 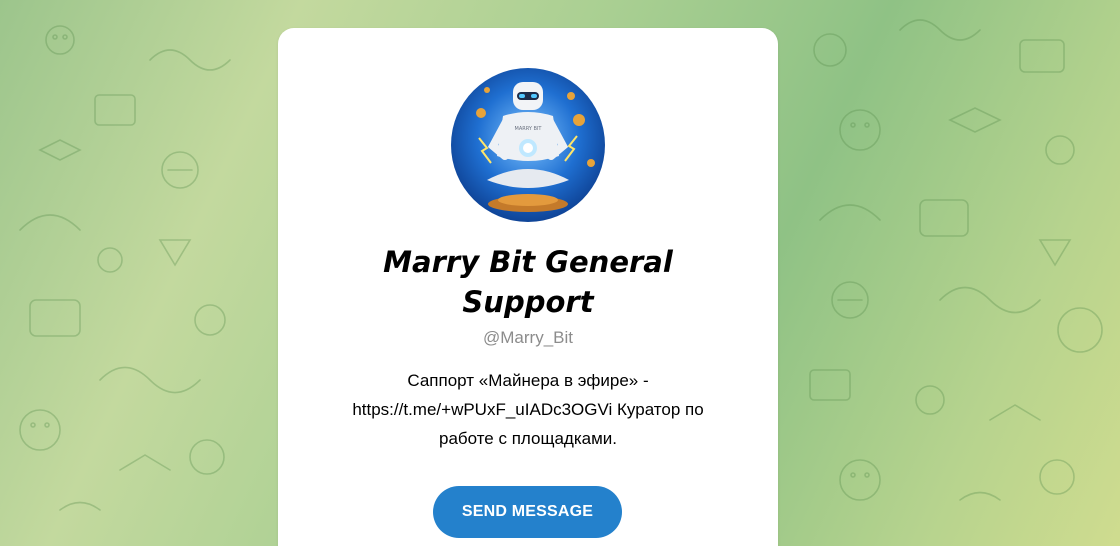 I want to click on avatar-logo-text: MARRY BIT, so click(x=529, y=129).